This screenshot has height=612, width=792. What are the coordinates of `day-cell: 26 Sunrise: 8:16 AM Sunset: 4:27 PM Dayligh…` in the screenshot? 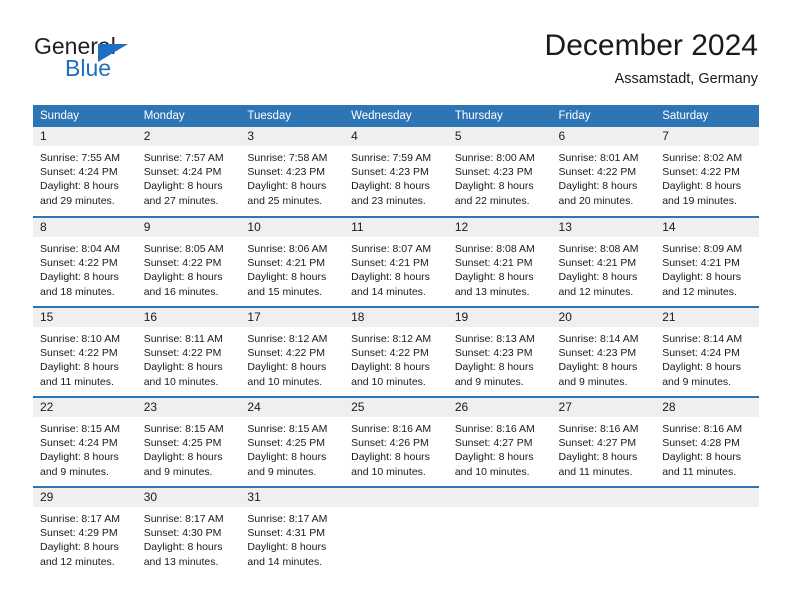 It's located at (499, 441).